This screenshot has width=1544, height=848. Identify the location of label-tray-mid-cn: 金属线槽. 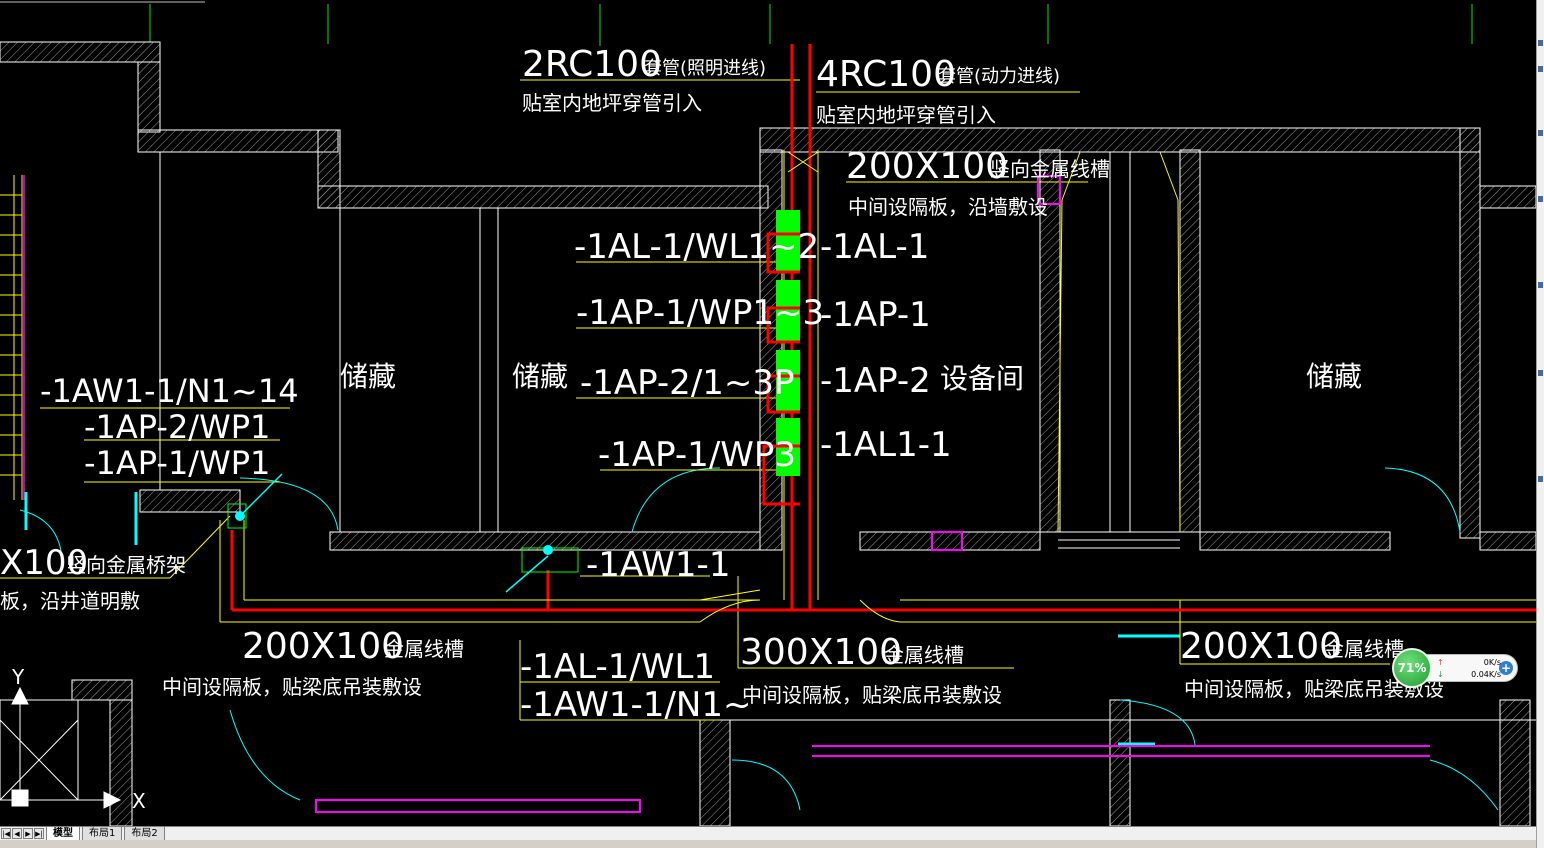
(924, 655).